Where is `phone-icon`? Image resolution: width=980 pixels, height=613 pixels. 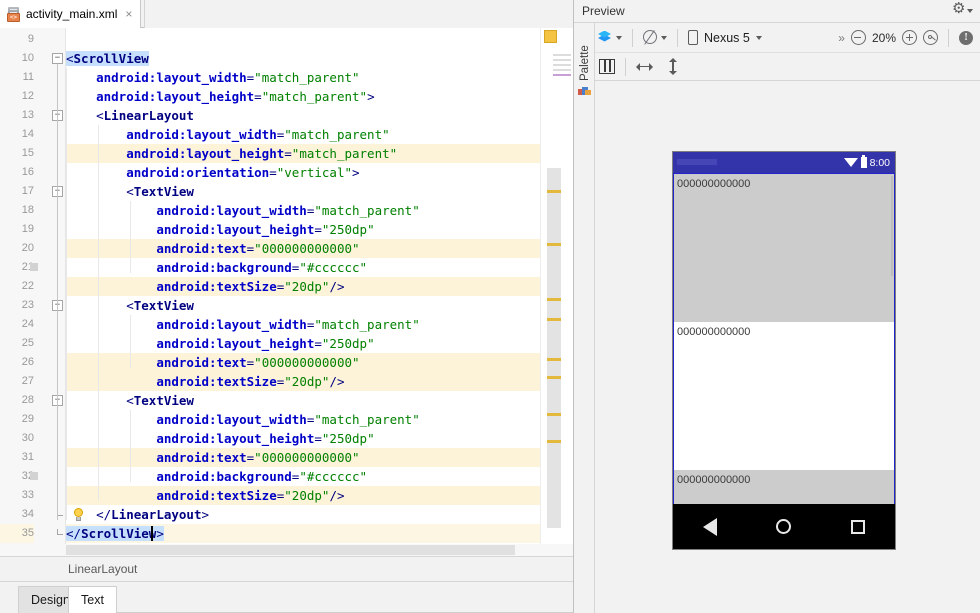 phone-icon is located at coordinates (693, 37).